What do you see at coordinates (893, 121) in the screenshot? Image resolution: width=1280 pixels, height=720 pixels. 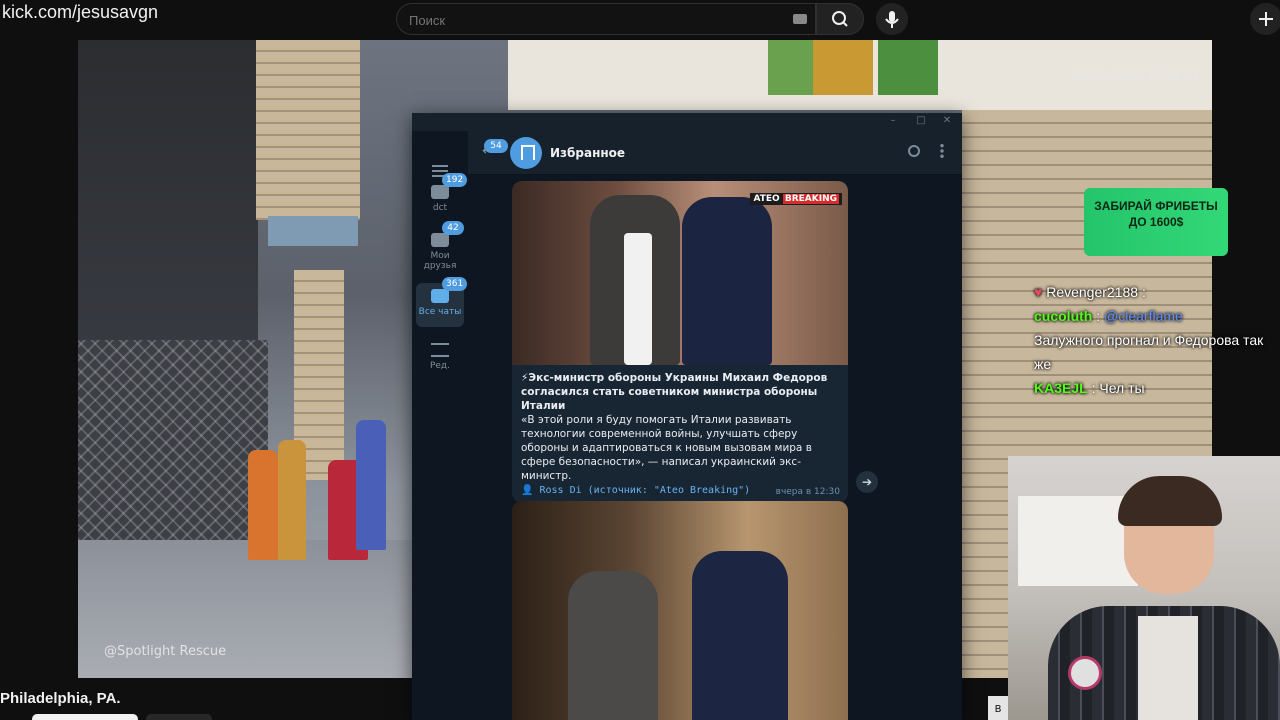 I see `minimize-icon: –` at bounding box center [893, 121].